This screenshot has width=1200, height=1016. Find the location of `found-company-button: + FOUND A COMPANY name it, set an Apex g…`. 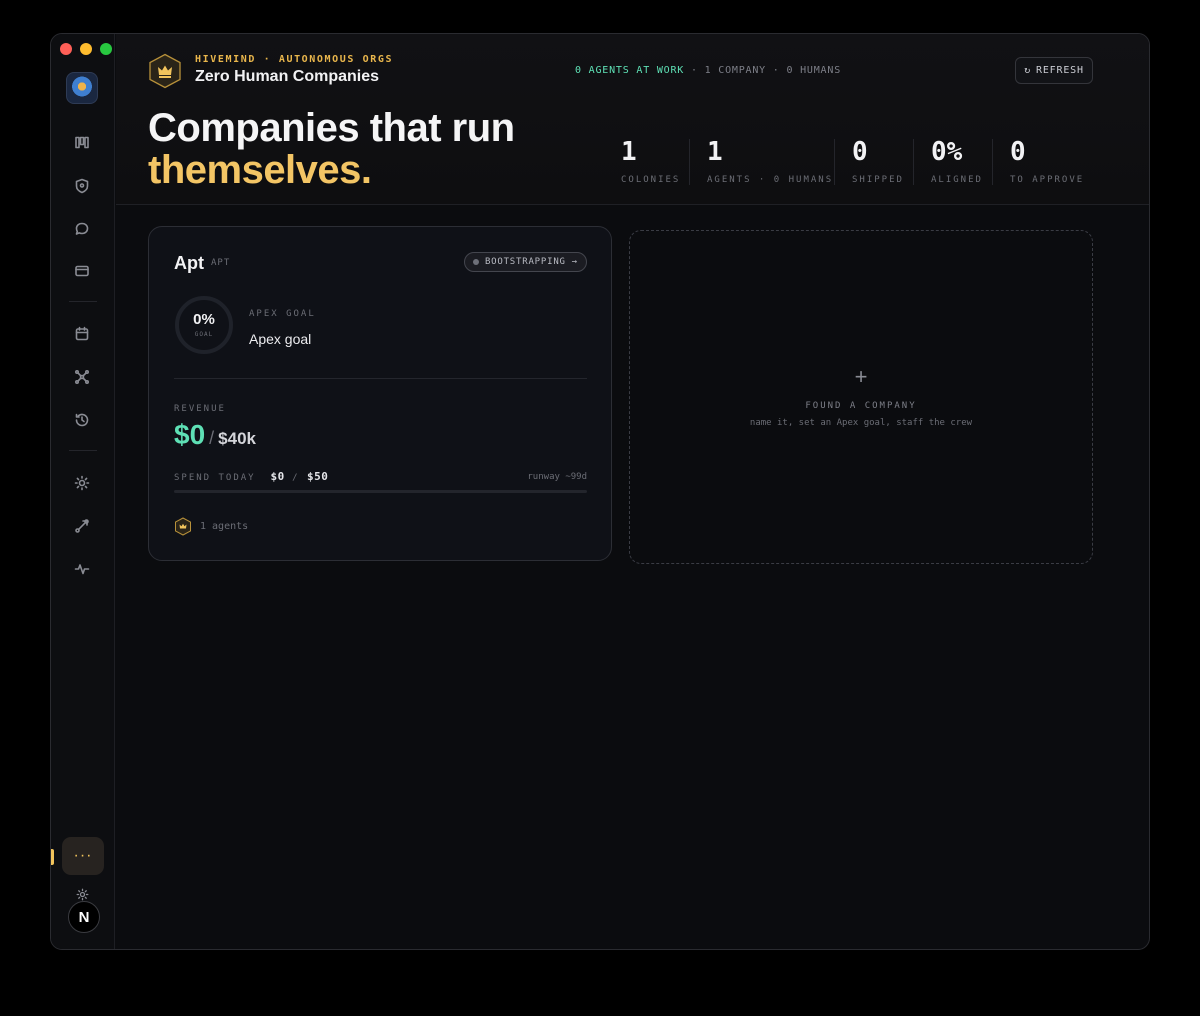

found-company-button: + FOUND A COMPANY name it, set an Apex g… is located at coordinates (861, 397).